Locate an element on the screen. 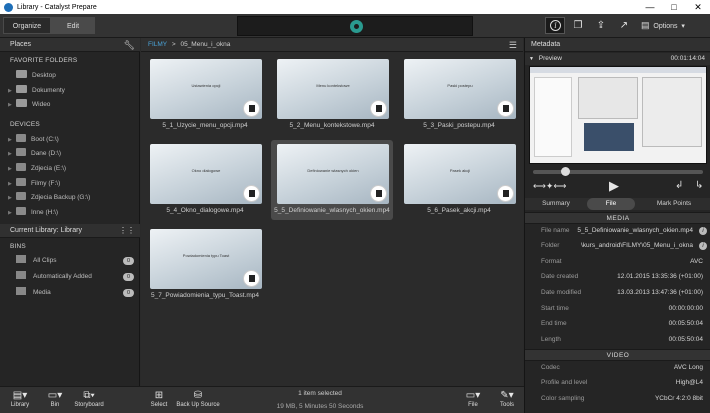 This screenshot has width=710, height=413. scrubber-handle is located at coordinates (565, 171).